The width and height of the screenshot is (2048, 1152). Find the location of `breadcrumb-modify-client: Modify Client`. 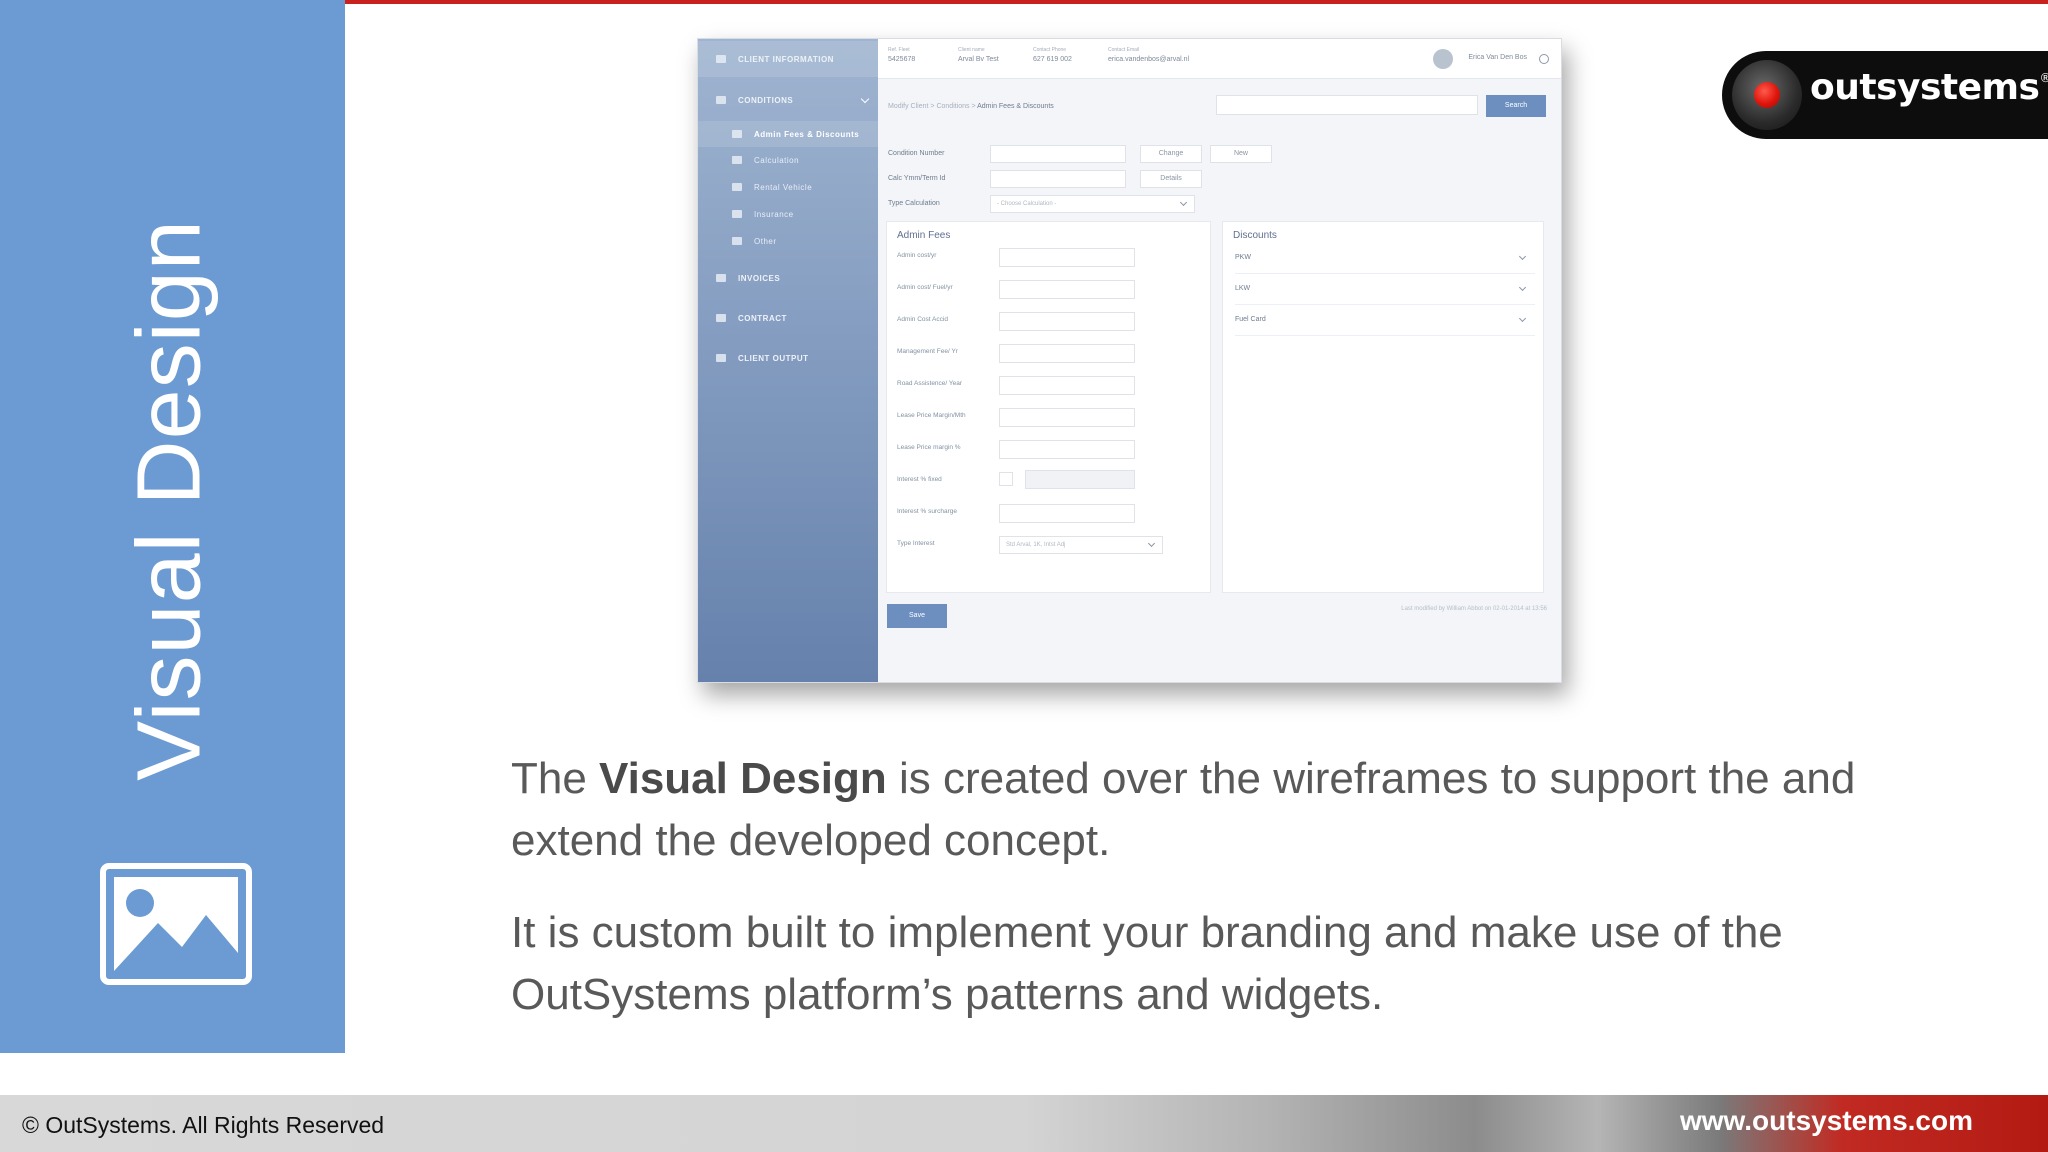

breadcrumb-modify-client: Modify Client is located at coordinates (908, 106).